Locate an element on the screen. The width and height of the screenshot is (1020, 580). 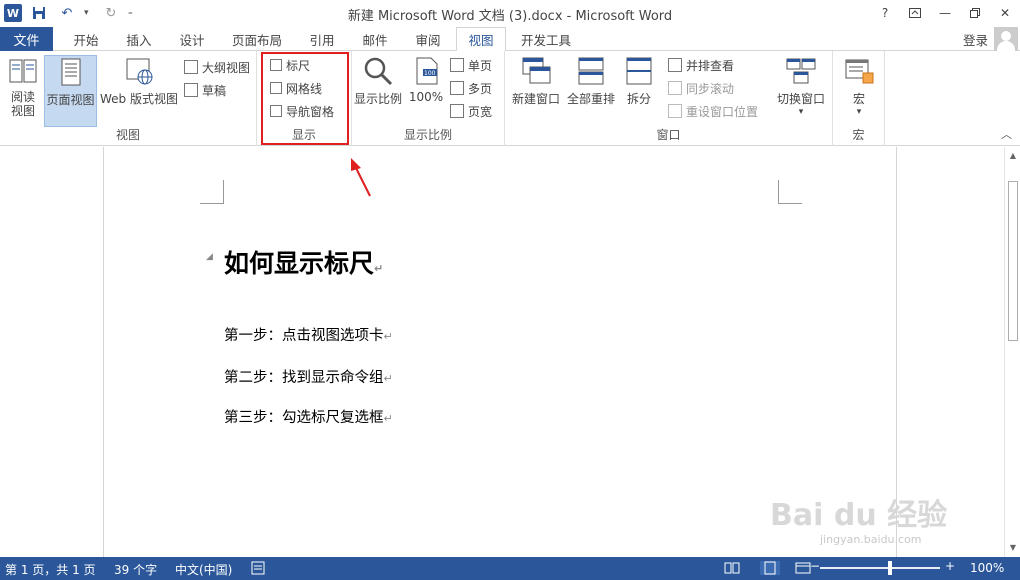
language-indicator: 中文(中国) is located at coordinates (203, 569).